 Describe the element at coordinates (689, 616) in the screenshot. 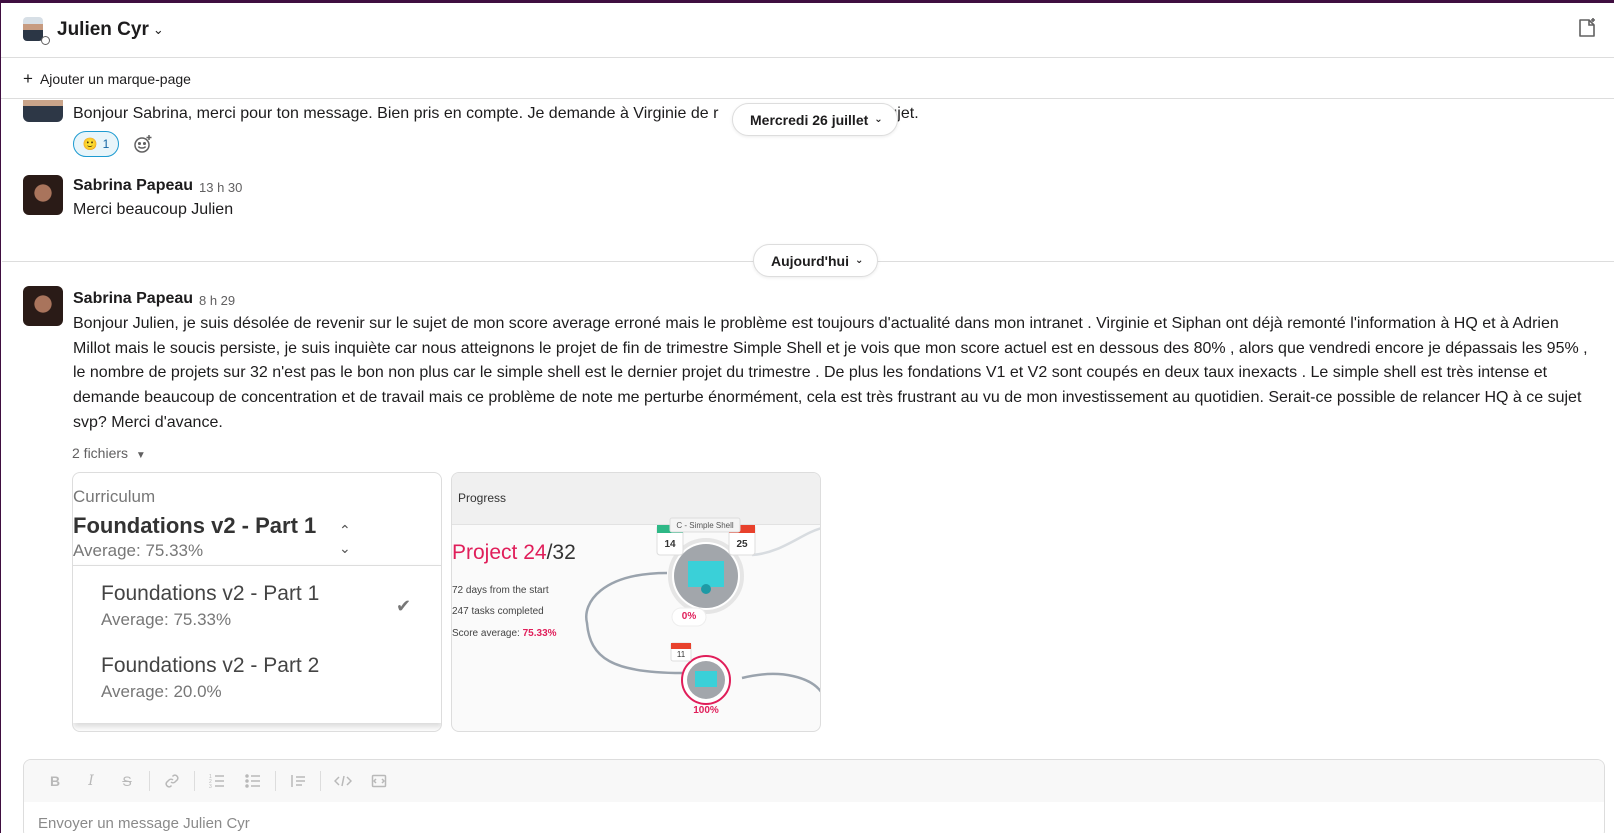

I see `node-percent: 0%` at that location.